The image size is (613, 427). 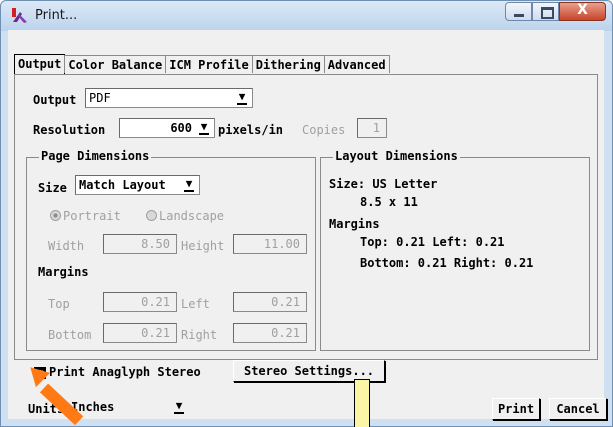 What do you see at coordinates (195, 304) in the screenshot?
I see `left-label: Left` at bounding box center [195, 304].